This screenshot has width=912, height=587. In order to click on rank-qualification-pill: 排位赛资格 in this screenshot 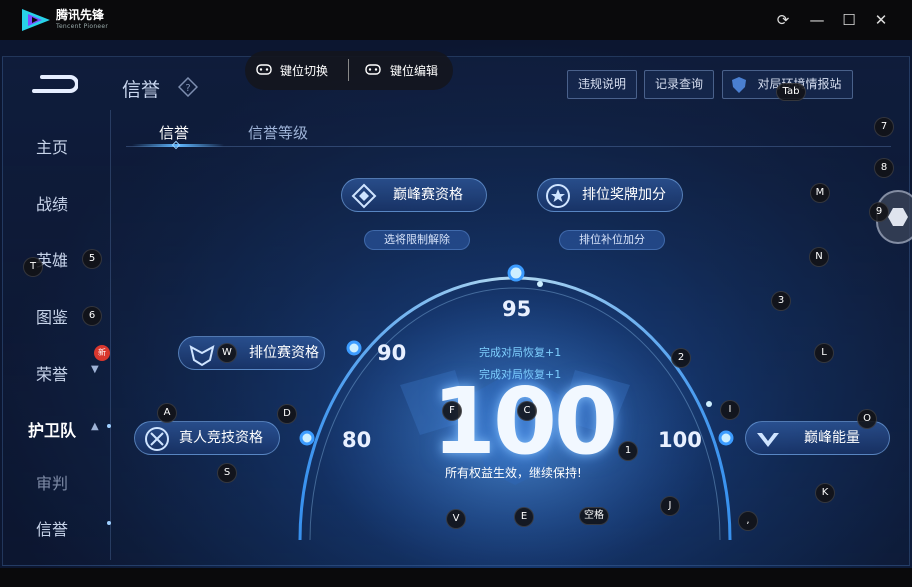, I will do `click(251, 353)`.